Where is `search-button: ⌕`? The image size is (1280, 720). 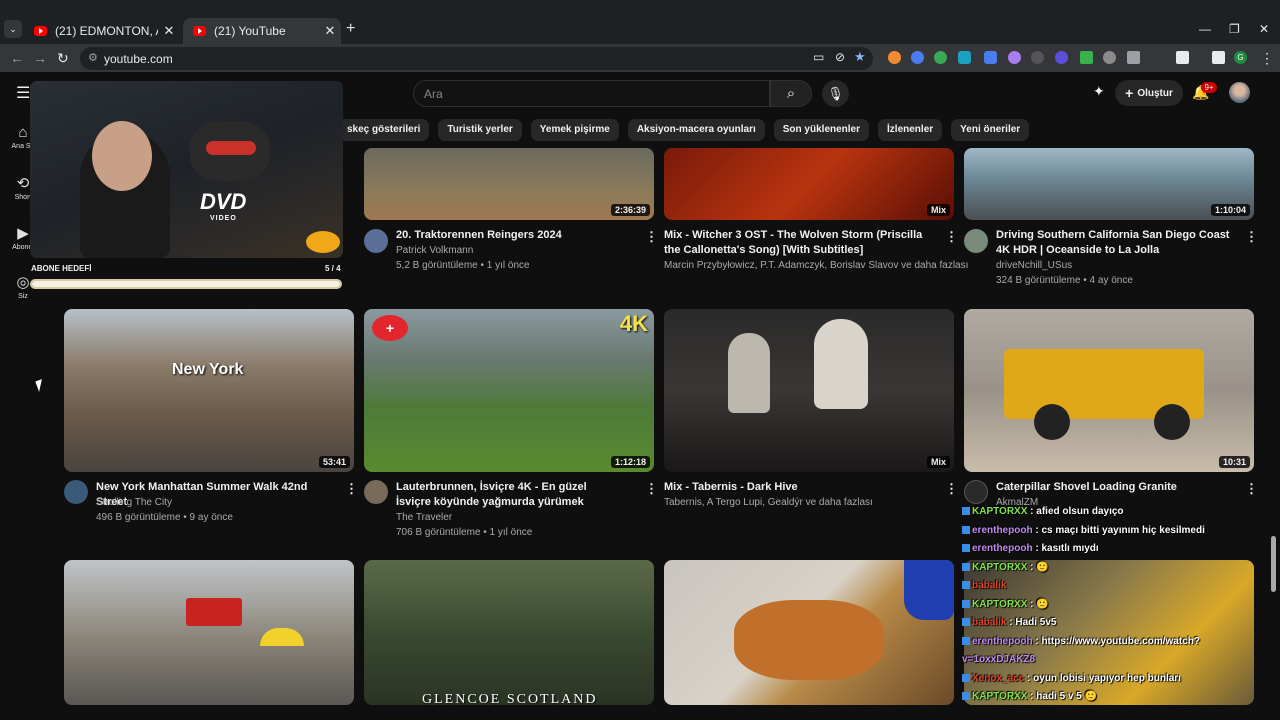
search-button: ⌕ is located at coordinates (791, 93).